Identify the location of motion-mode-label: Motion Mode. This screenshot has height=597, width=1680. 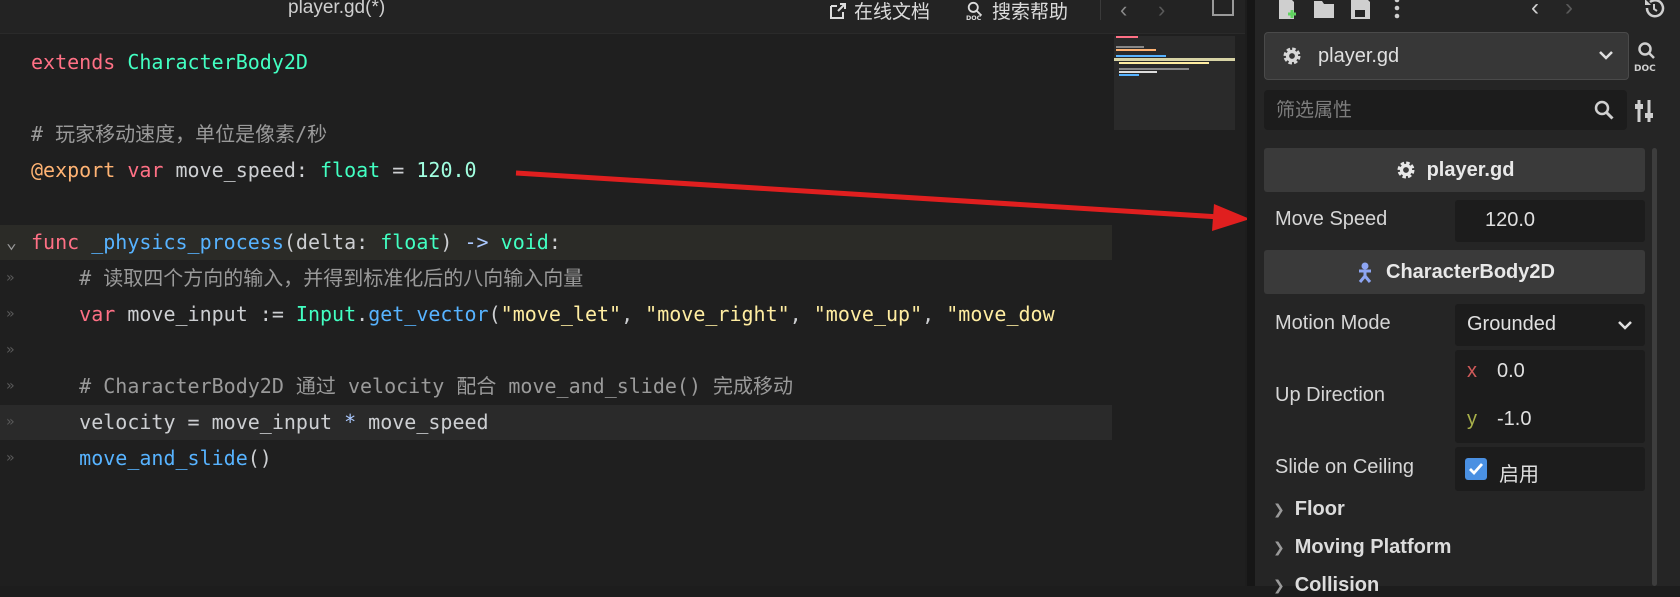
(1333, 323).